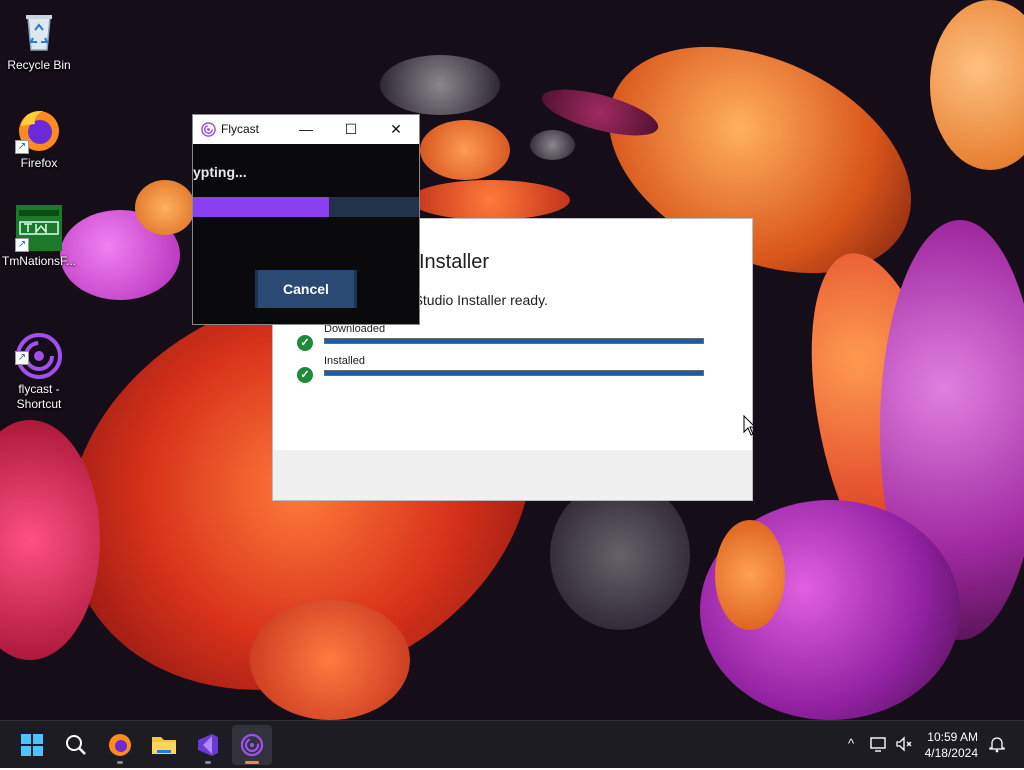 Image resolution: width=1024 pixels, height=770 pixels. Describe the element at coordinates (878, 744) in the screenshot. I see `network-icon` at that location.